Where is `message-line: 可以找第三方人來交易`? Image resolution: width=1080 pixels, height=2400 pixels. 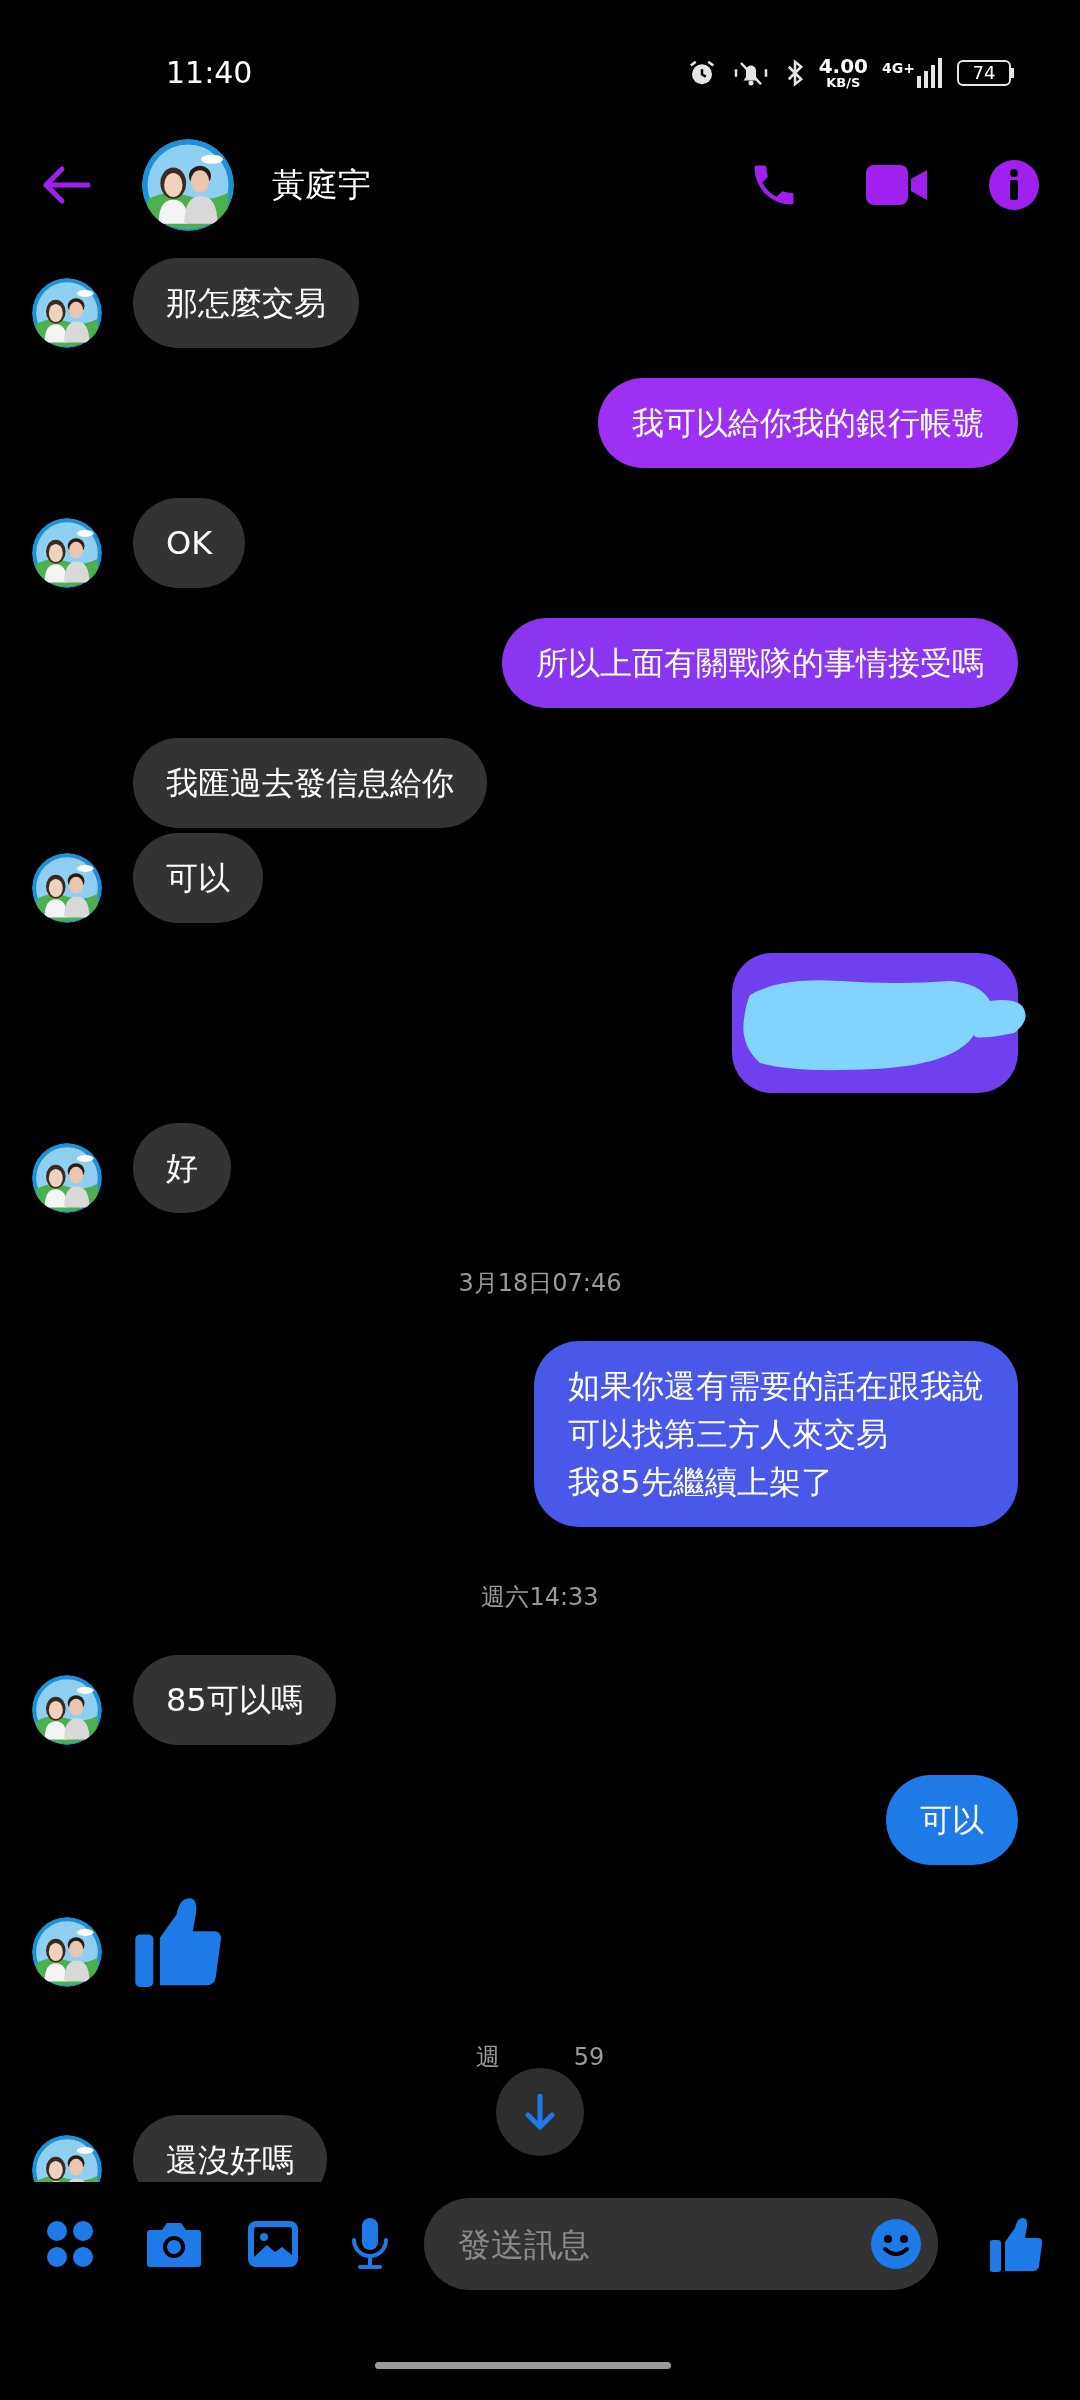
message-line: 可以找第三方人來交易 is located at coordinates (728, 1434).